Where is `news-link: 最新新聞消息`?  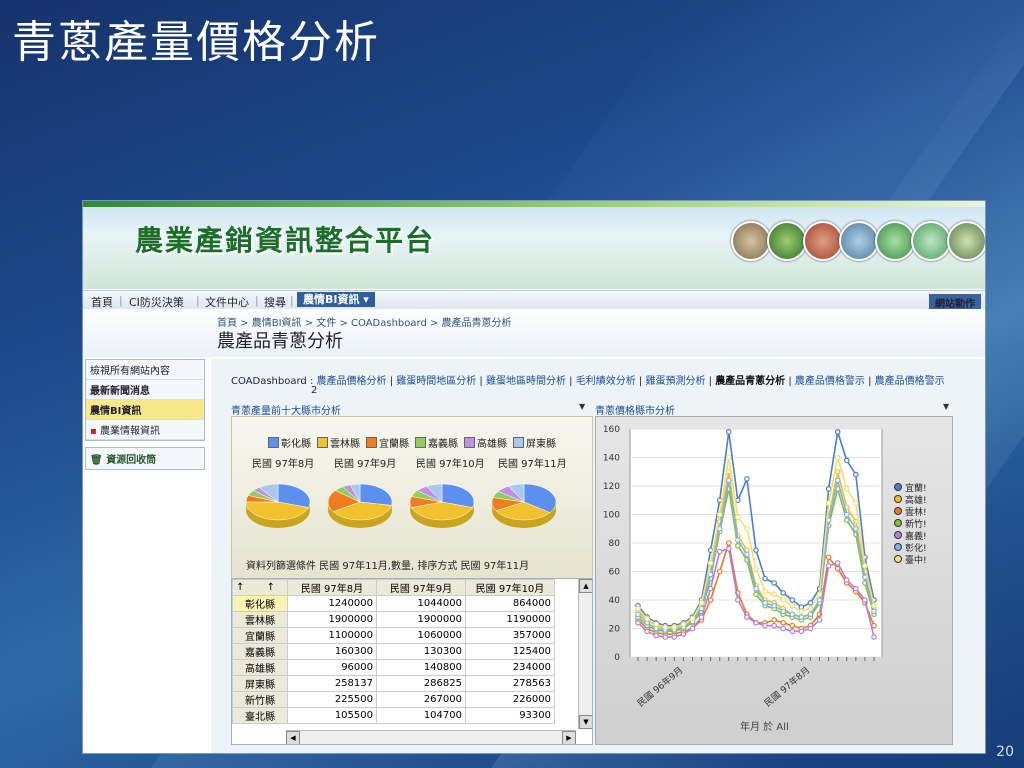
news-link: 最新新聞消息 is located at coordinates (145, 390).